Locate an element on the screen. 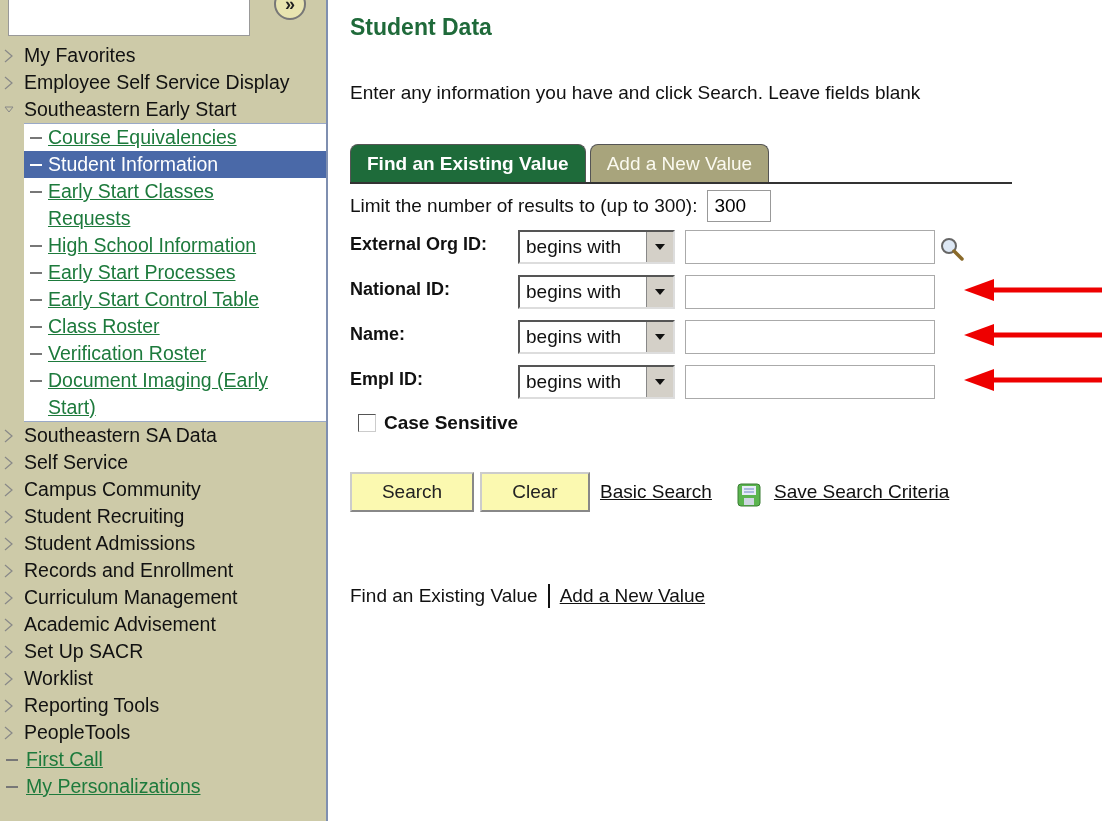  save-search-link: Save Search Criteria is located at coordinates (861, 492).